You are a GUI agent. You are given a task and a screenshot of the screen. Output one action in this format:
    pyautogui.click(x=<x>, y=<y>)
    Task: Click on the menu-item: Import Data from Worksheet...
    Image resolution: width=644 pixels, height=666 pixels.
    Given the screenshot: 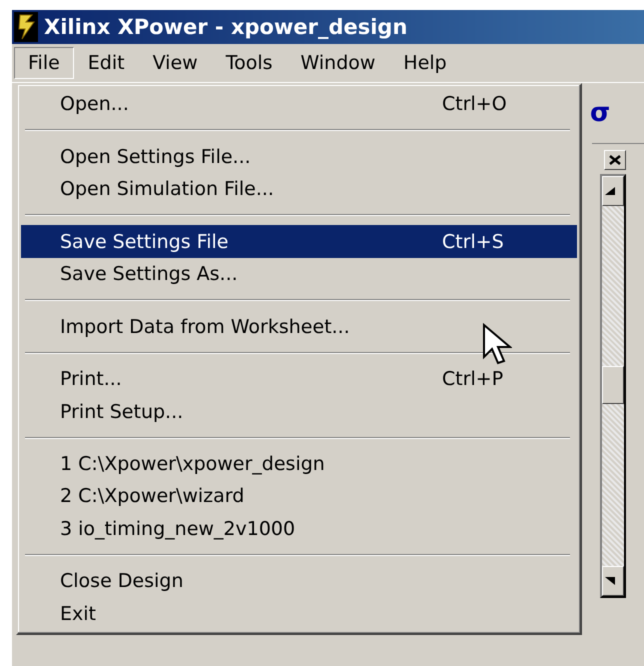 What is the action you would take?
    pyautogui.click(x=299, y=326)
    